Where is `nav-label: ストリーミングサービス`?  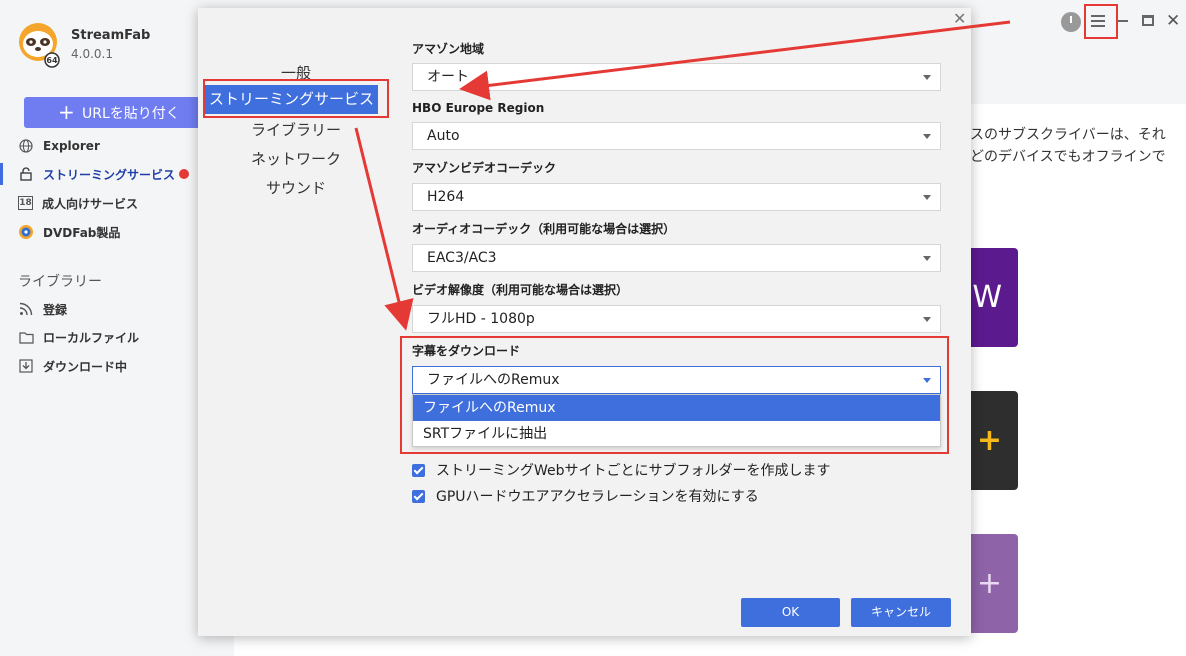 nav-label: ストリーミングサービス is located at coordinates (109, 174).